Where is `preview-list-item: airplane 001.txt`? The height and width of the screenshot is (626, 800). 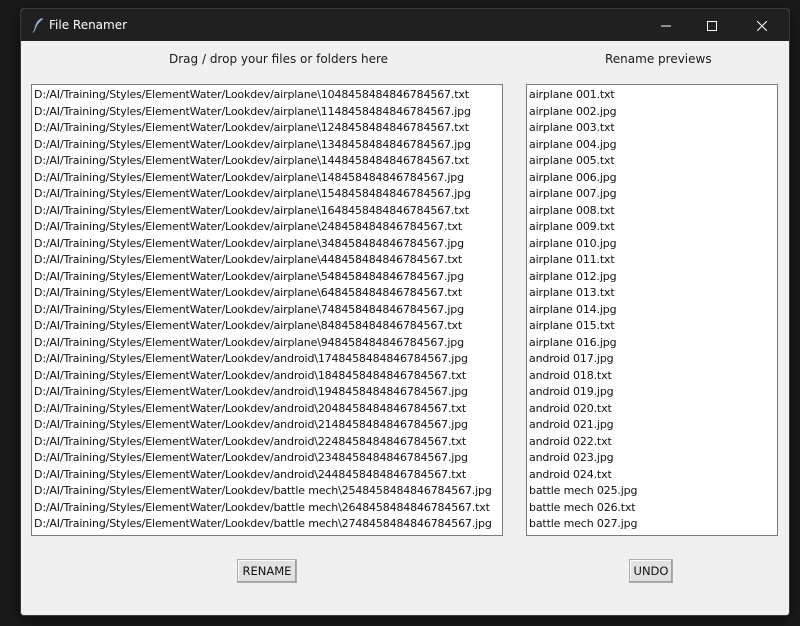
preview-list-item: airplane 001.txt is located at coordinates (653, 95).